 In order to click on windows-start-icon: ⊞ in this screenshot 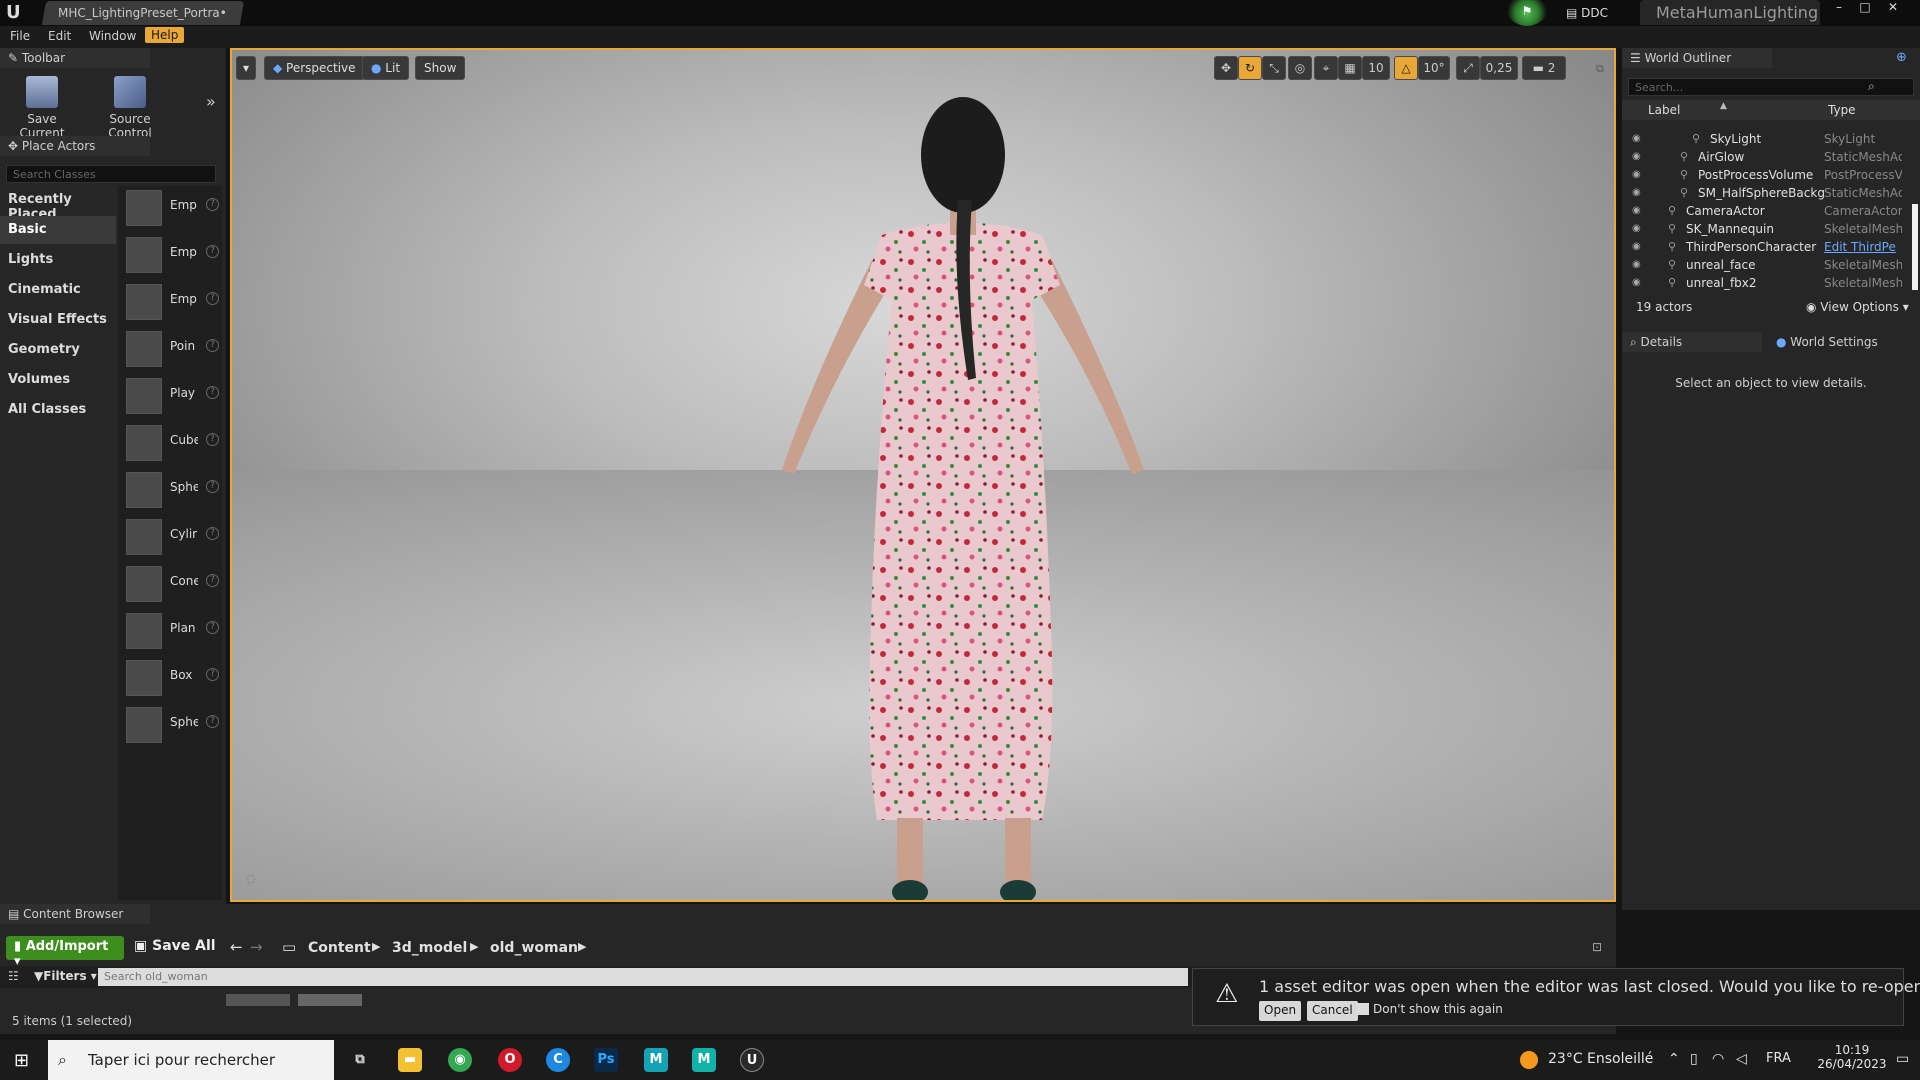, I will do `click(21, 1060)`.